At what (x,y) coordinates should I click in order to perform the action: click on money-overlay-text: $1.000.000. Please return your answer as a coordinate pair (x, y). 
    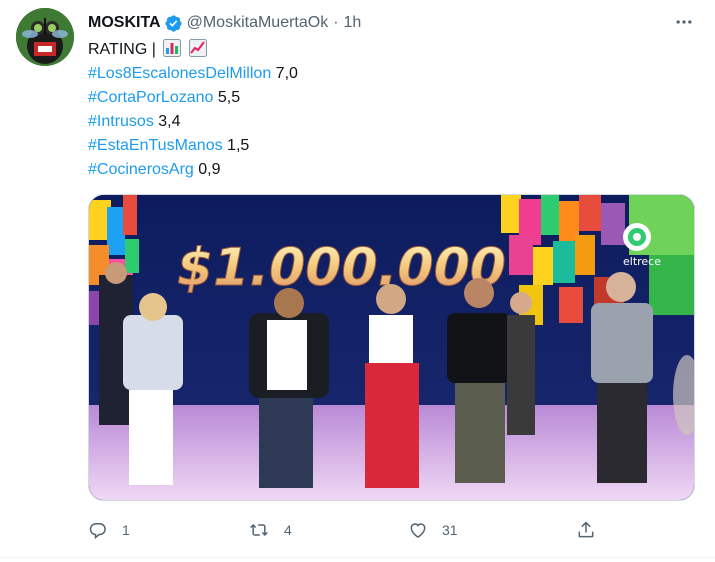
    Looking at the image, I should click on (341, 268).